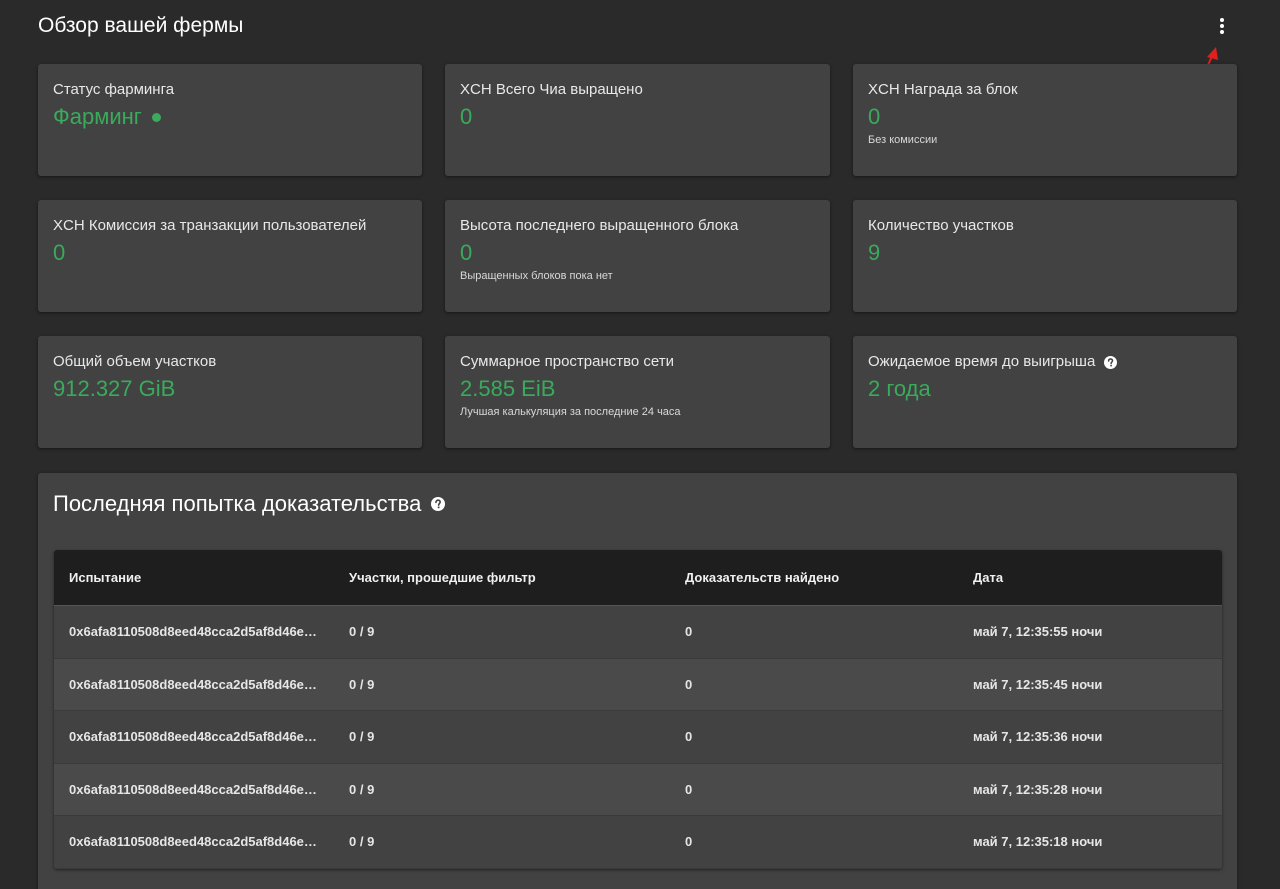 This screenshot has height=889, width=1280. What do you see at coordinates (1045, 120) in the screenshot?
I see `card-block-reward: XCH Награда за блок 0 Без комиссии` at bounding box center [1045, 120].